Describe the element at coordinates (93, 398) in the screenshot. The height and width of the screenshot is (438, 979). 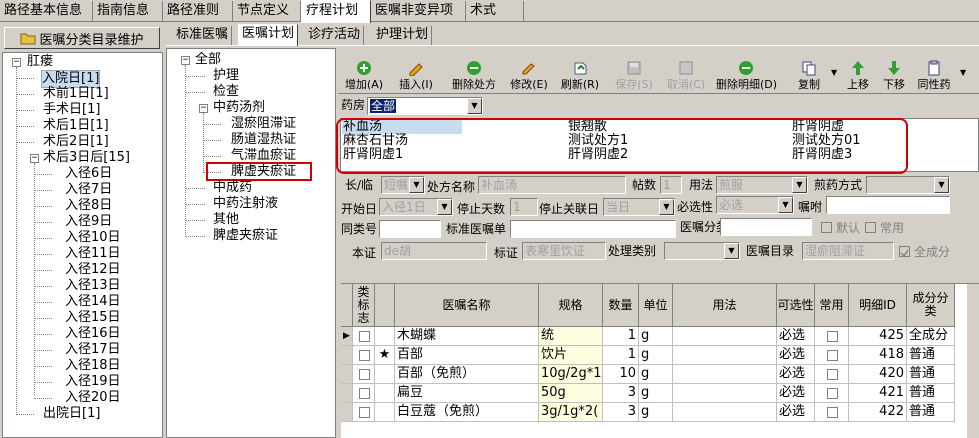
I see `tree-subday-item: 入径20日` at that location.